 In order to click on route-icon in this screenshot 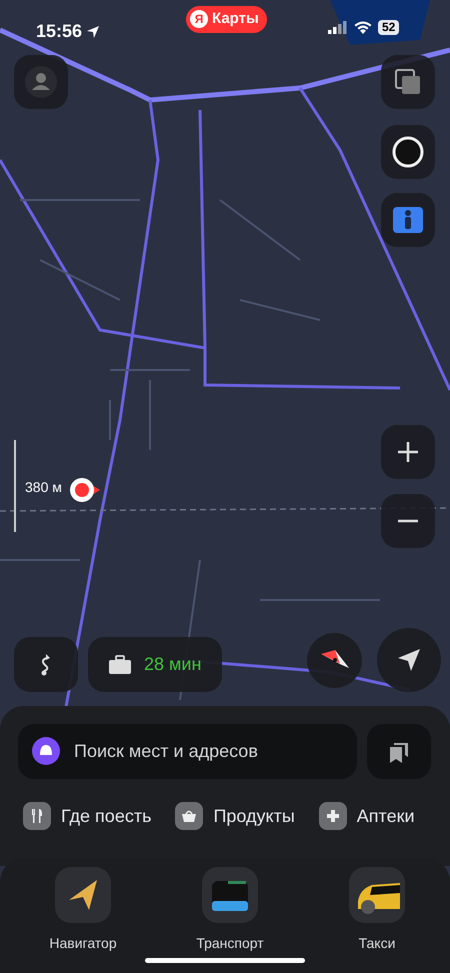, I will do `click(46, 664)`.